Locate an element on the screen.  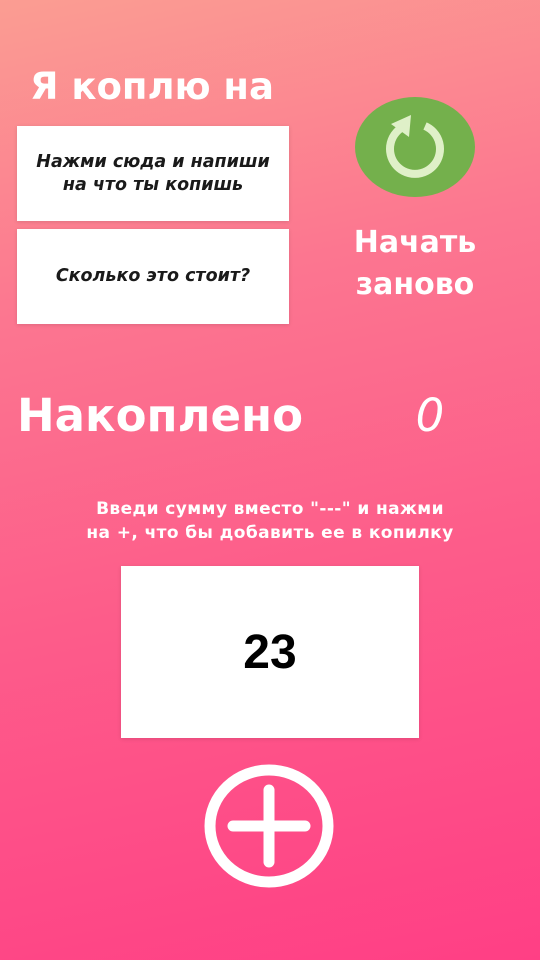
price-input-placeholder: Сколько это стоит? is located at coordinates (153, 276).